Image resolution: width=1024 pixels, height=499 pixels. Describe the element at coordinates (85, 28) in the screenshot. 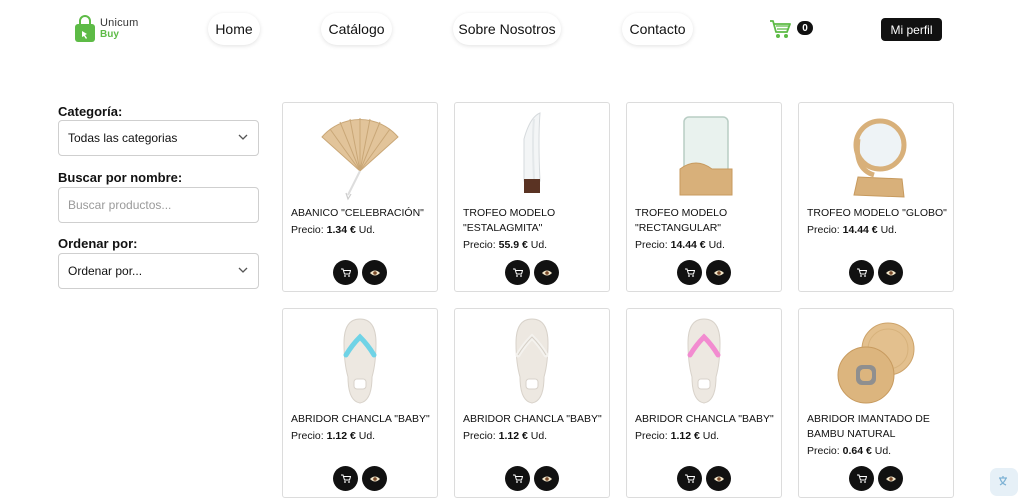

I see `shopping-bag-icon` at that location.